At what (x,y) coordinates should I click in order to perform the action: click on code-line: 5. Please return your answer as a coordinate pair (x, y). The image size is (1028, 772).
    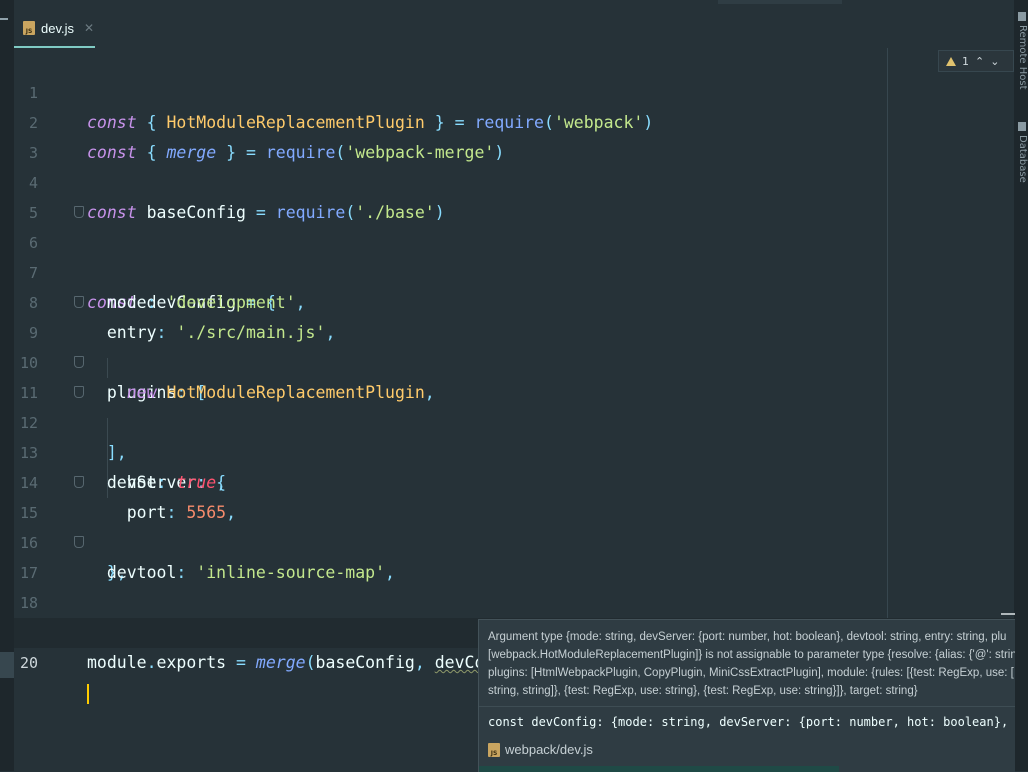
    Looking at the image, I should click on (514, 195).